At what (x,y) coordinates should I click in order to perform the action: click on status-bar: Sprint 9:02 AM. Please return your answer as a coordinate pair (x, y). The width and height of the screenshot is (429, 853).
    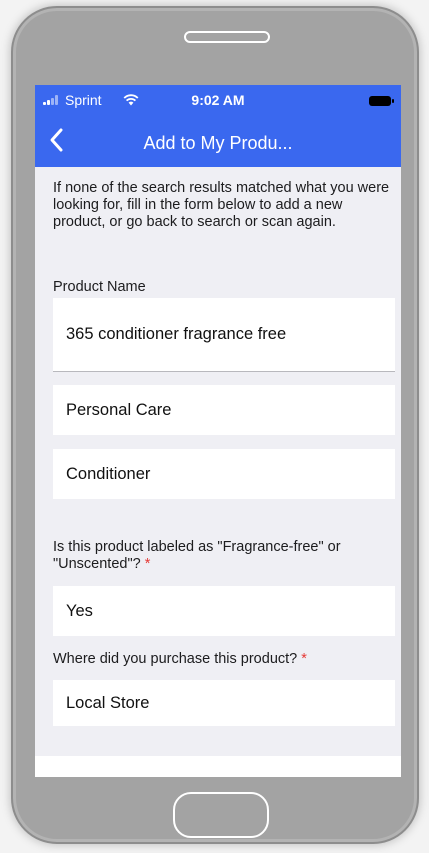
    Looking at the image, I should click on (218, 100).